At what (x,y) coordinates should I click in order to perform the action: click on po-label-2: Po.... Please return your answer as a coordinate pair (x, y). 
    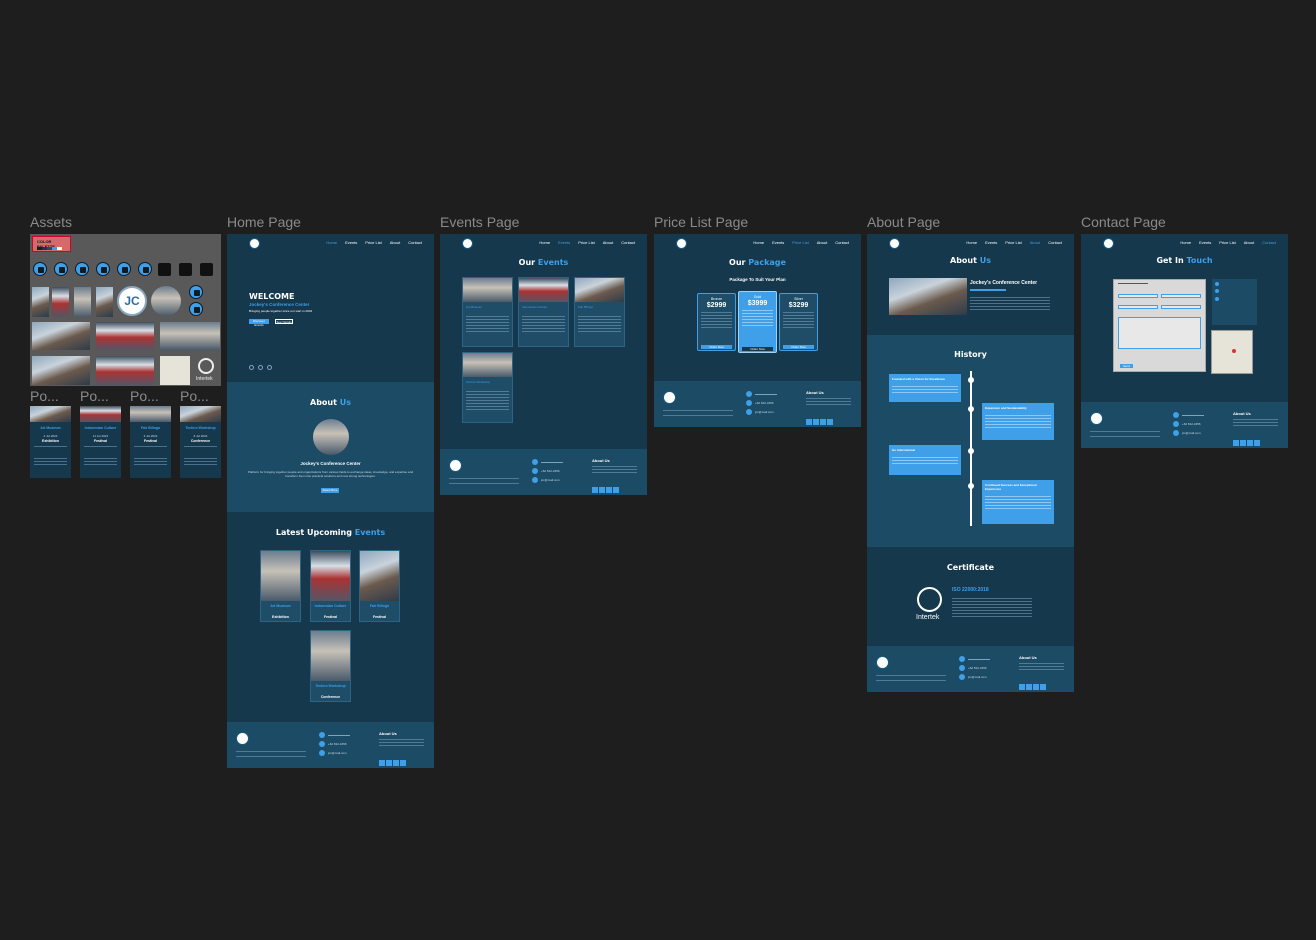
    Looking at the image, I should click on (94, 396).